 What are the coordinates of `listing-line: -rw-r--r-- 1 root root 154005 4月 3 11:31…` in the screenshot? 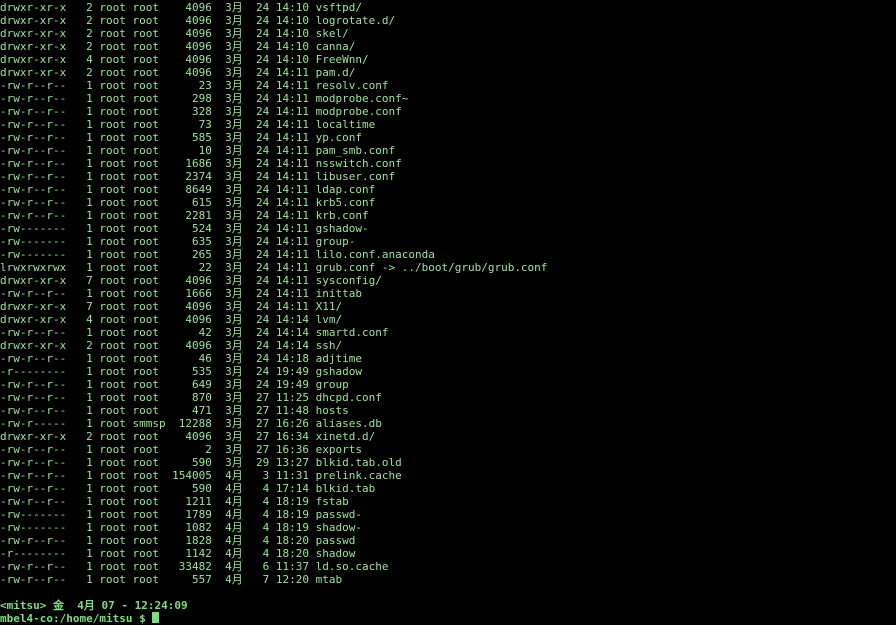 It's located at (201, 475).